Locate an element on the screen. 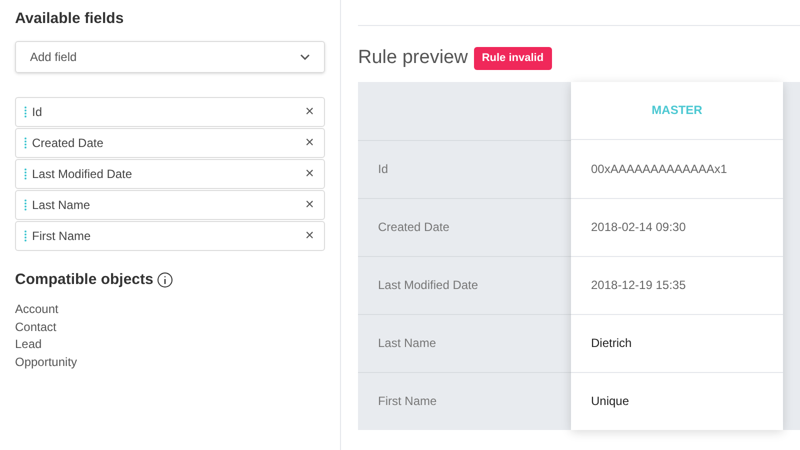 The width and height of the screenshot is (800, 450). section-title: Compatible objects is located at coordinates (84, 280).